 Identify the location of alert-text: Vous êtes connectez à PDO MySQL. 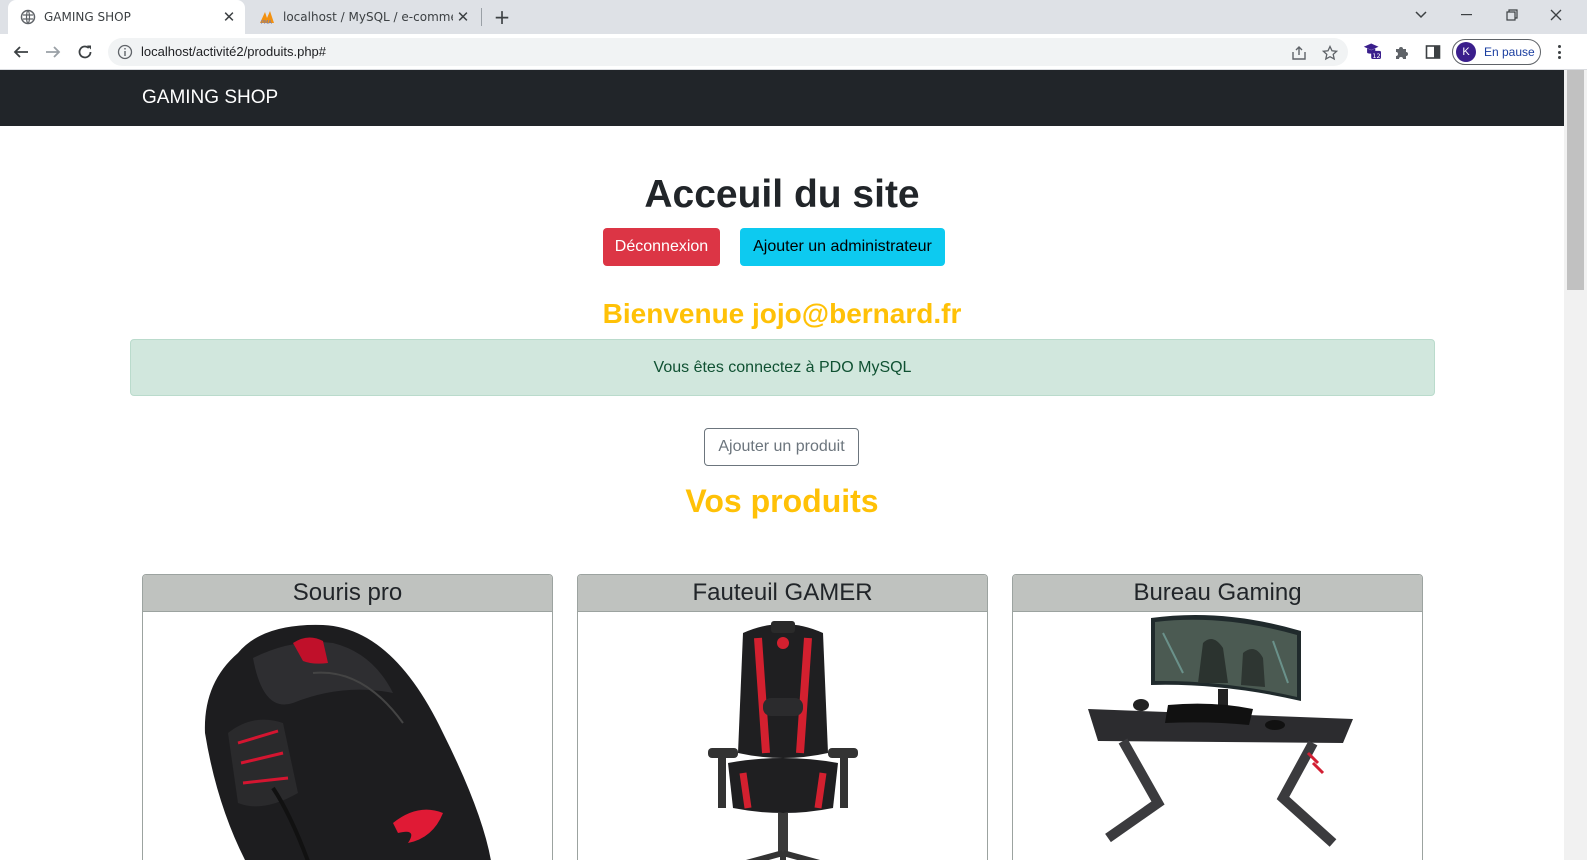
(782, 367).